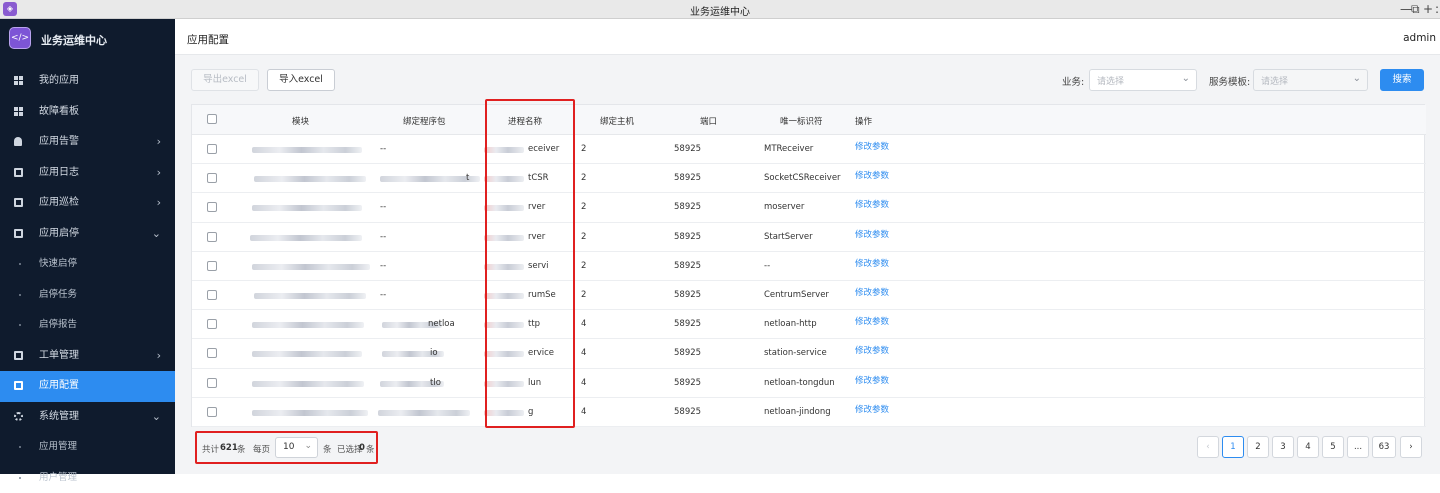 The image size is (1440, 493). What do you see at coordinates (1310, 80) in the screenshot?
I see `template-select: 请选择 ⌄` at bounding box center [1310, 80].